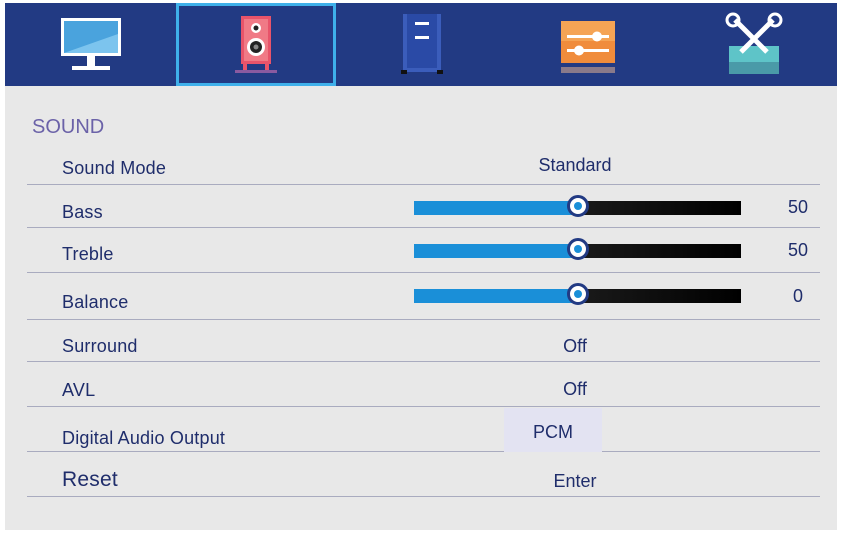 This screenshot has width=842, height=534. Describe the element at coordinates (423, 429) in the screenshot. I see `menu-row-digital-audio-output: Digital Audio Output PCM` at that location.